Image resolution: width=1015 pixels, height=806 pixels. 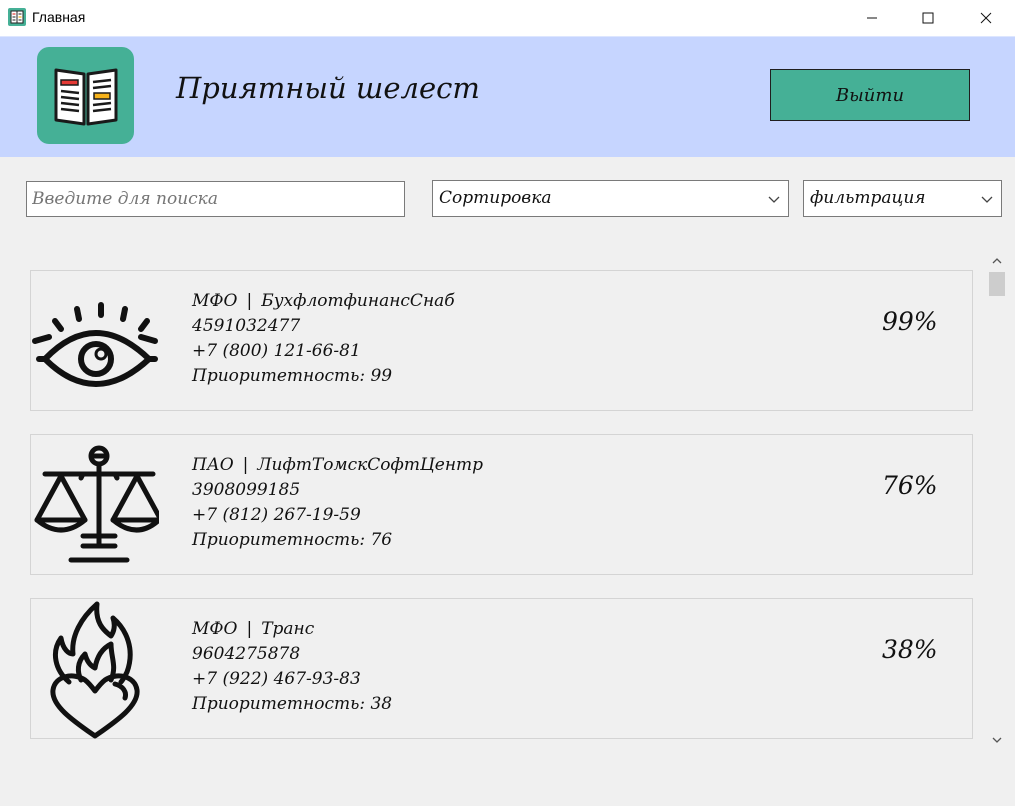 What do you see at coordinates (328, 88) in the screenshot?
I see `app-name: Приятный шелест` at bounding box center [328, 88].